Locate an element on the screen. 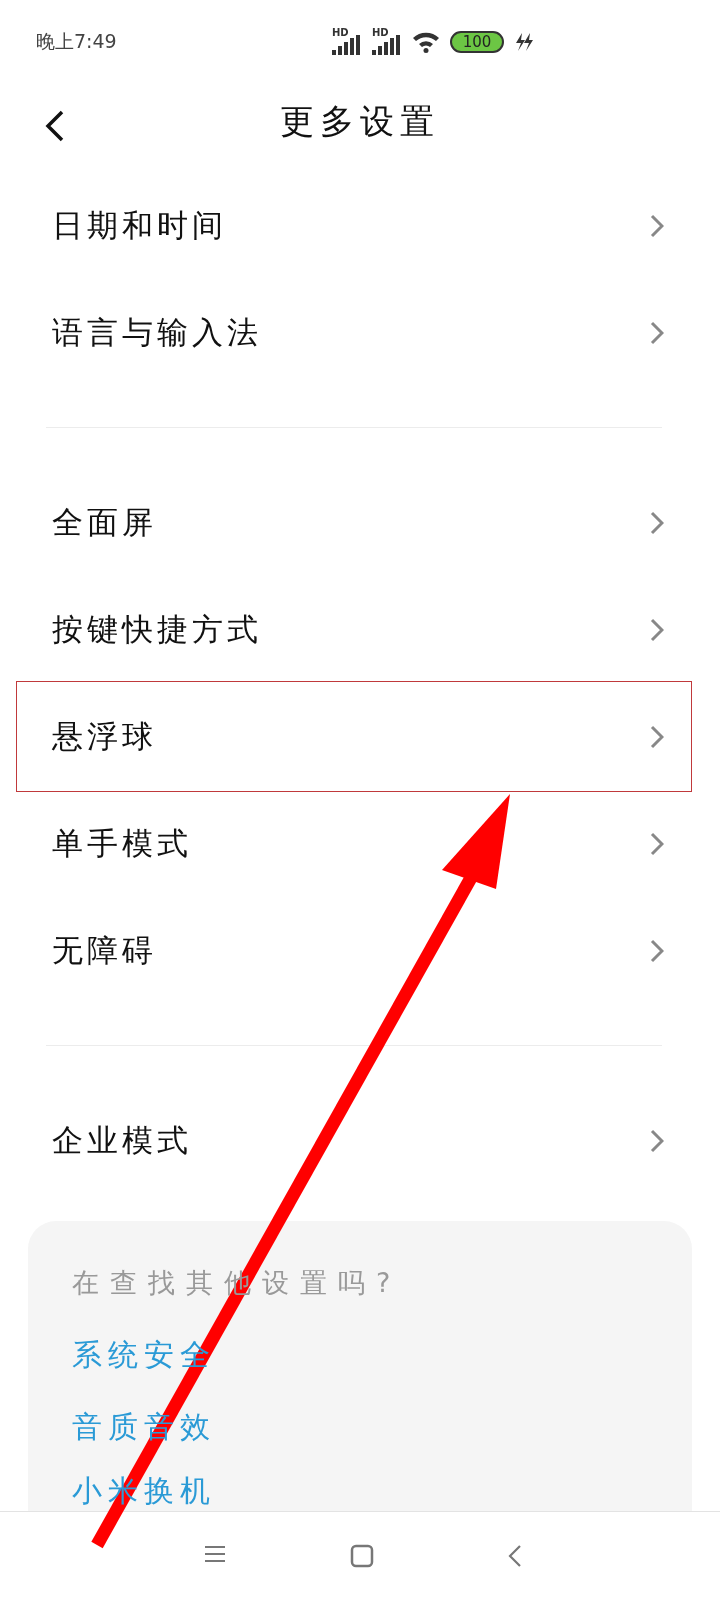  settings-item: 悬浮球 is located at coordinates (360, 736).